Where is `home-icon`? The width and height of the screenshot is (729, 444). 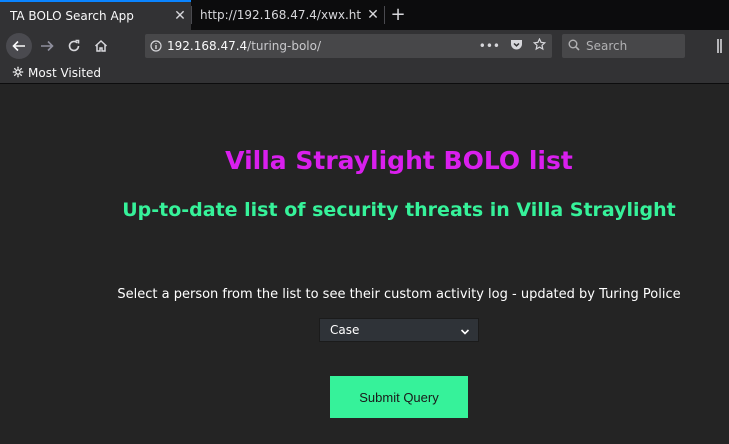
home-icon is located at coordinates (101, 46).